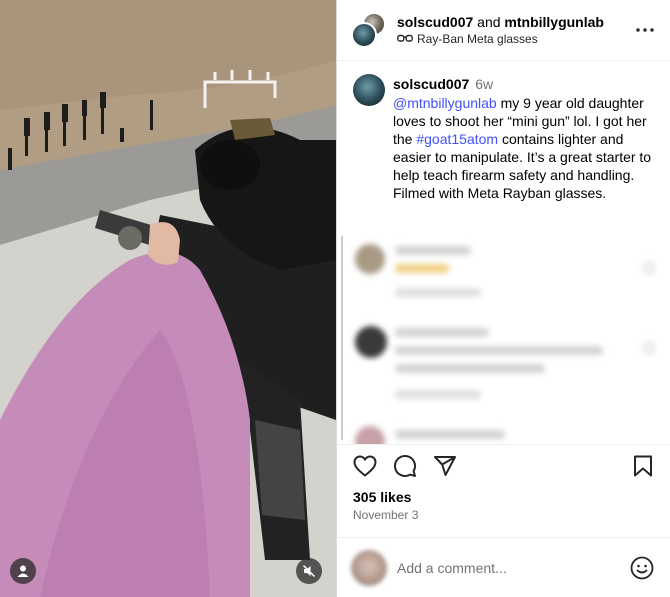 The image size is (670, 597). Describe the element at coordinates (484, 84) in the screenshot. I see `caption-timestamp: 6w` at that location.